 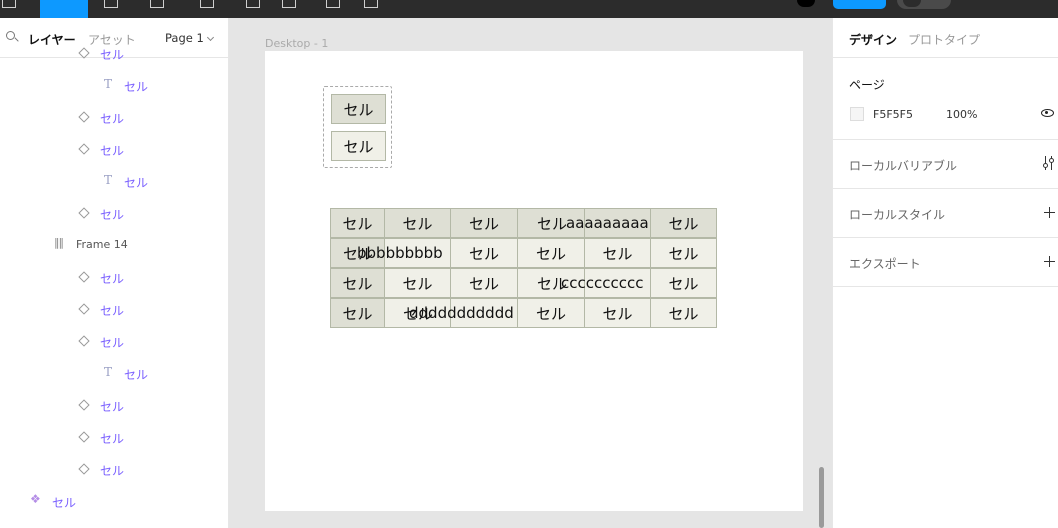 I want to click on table-cell: セル aaaaaaaaa, so click(x=583, y=223).